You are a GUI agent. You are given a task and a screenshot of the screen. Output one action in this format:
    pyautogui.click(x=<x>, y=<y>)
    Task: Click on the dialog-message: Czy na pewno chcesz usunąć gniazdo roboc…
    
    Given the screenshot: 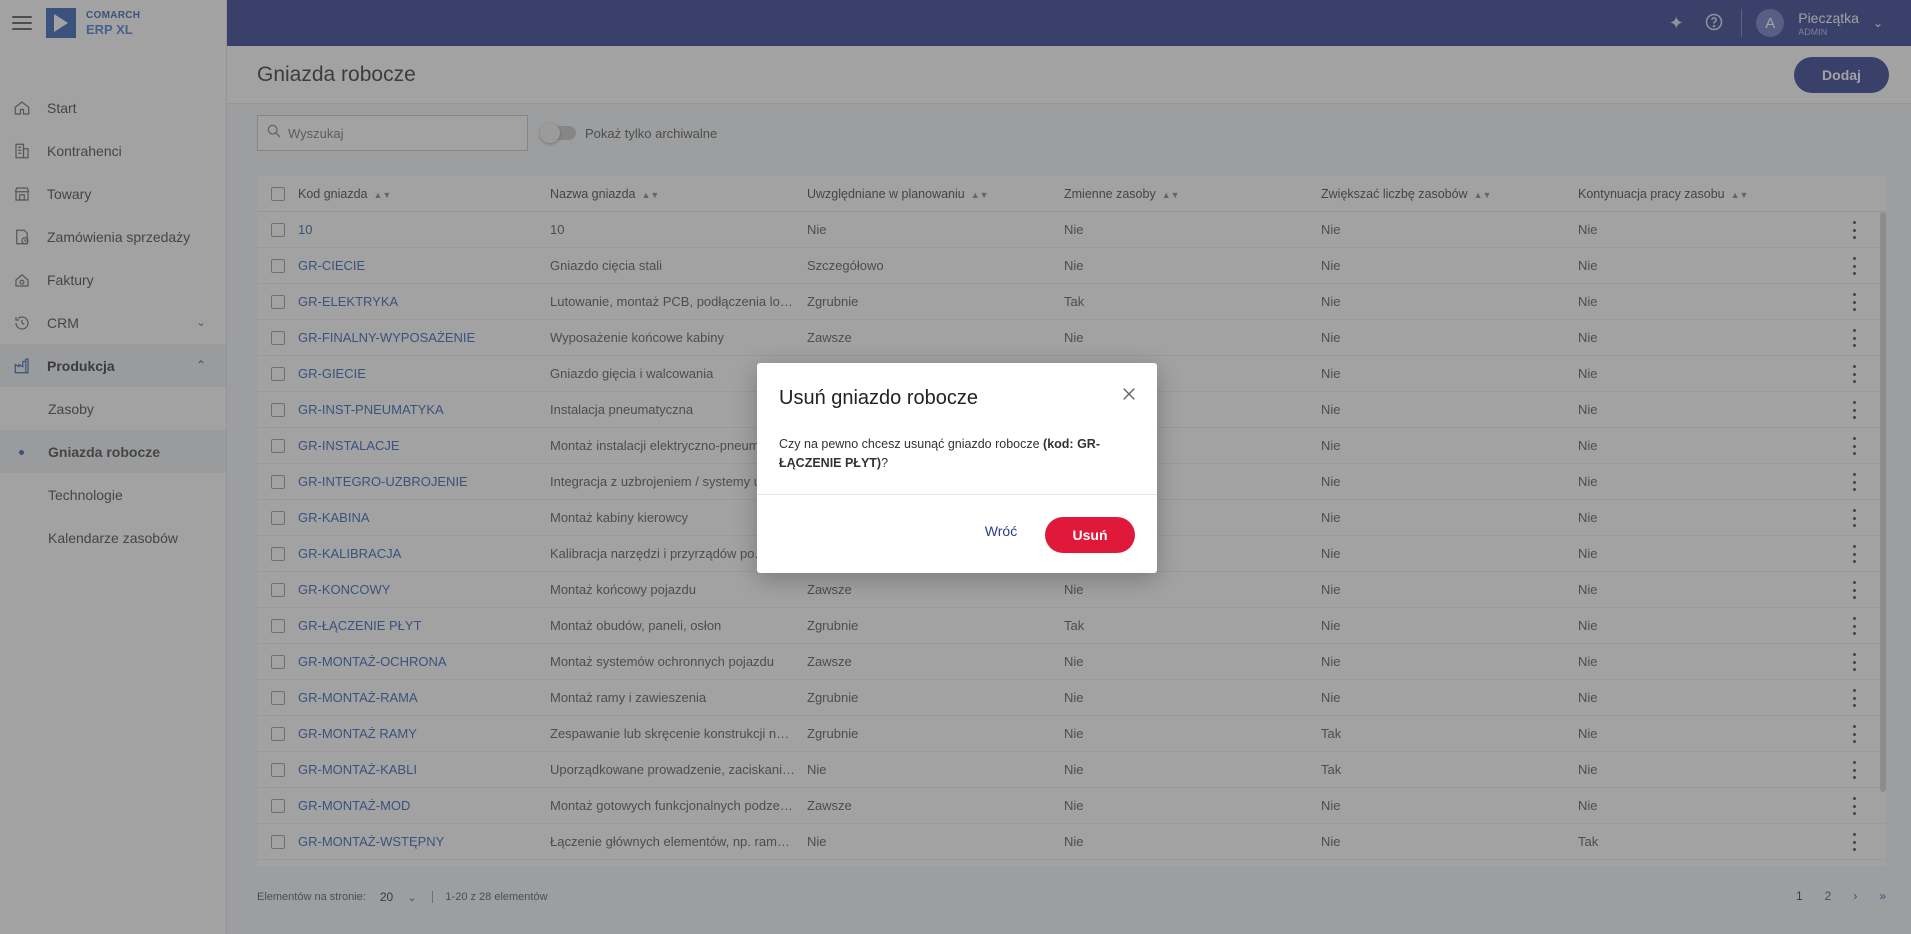 What is the action you would take?
    pyautogui.click(x=939, y=453)
    